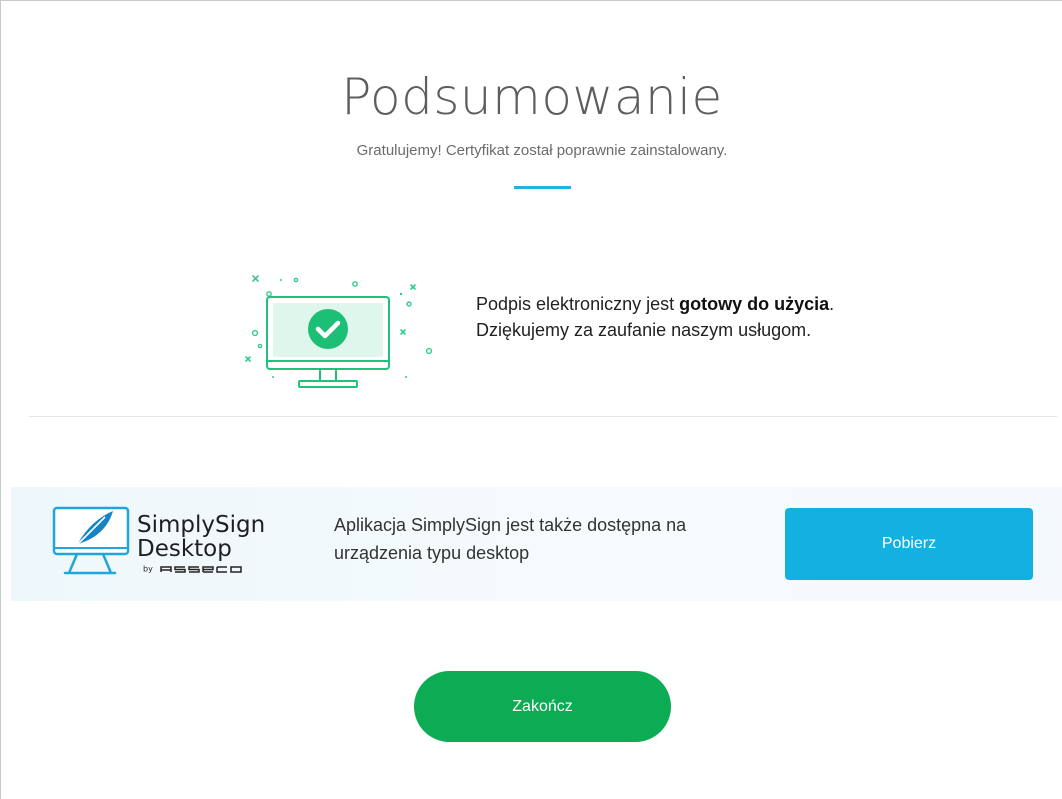  I want to click on logo-subtitle: Desktop, so click(184, 549).